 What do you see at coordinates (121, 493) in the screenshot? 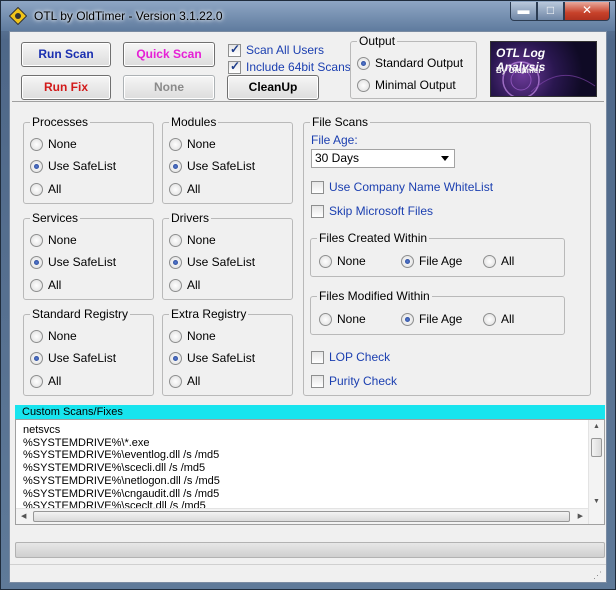
I see `custom-line: %SYSTEMDRIVE%\cngaudit.dll /s /md5` at bounding box center [121, 493].